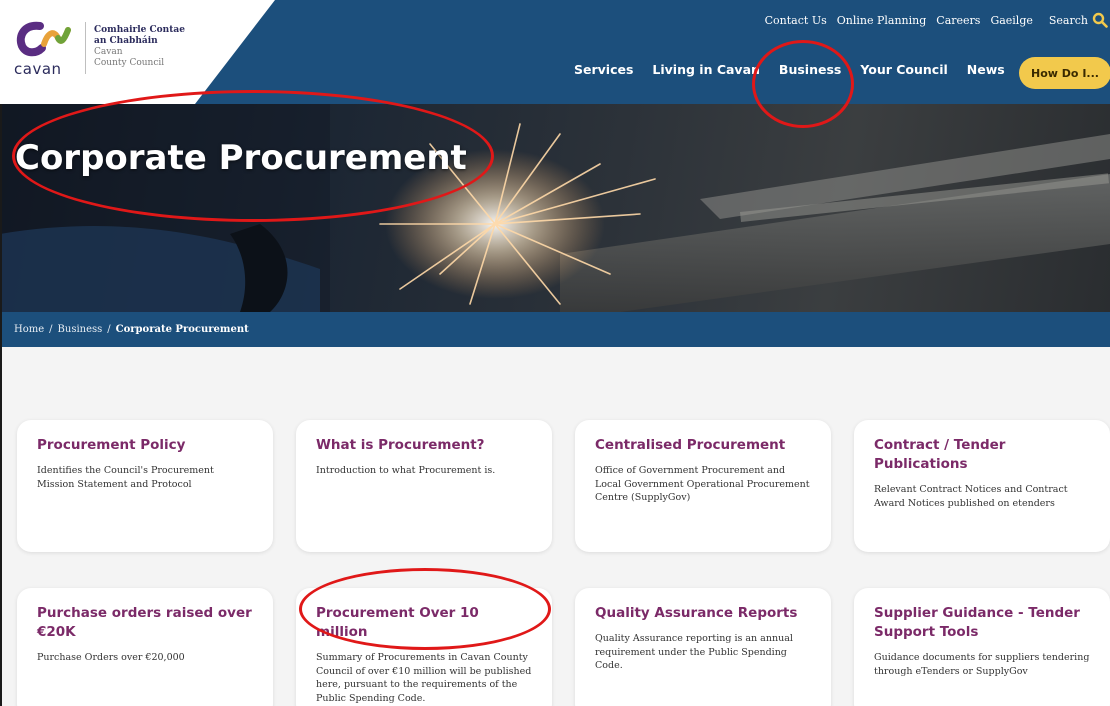  What do you see at coordinates (400, 445) in the screenshot?
I see `card-title: What is Procurement?` at bounding box center [400, 445].